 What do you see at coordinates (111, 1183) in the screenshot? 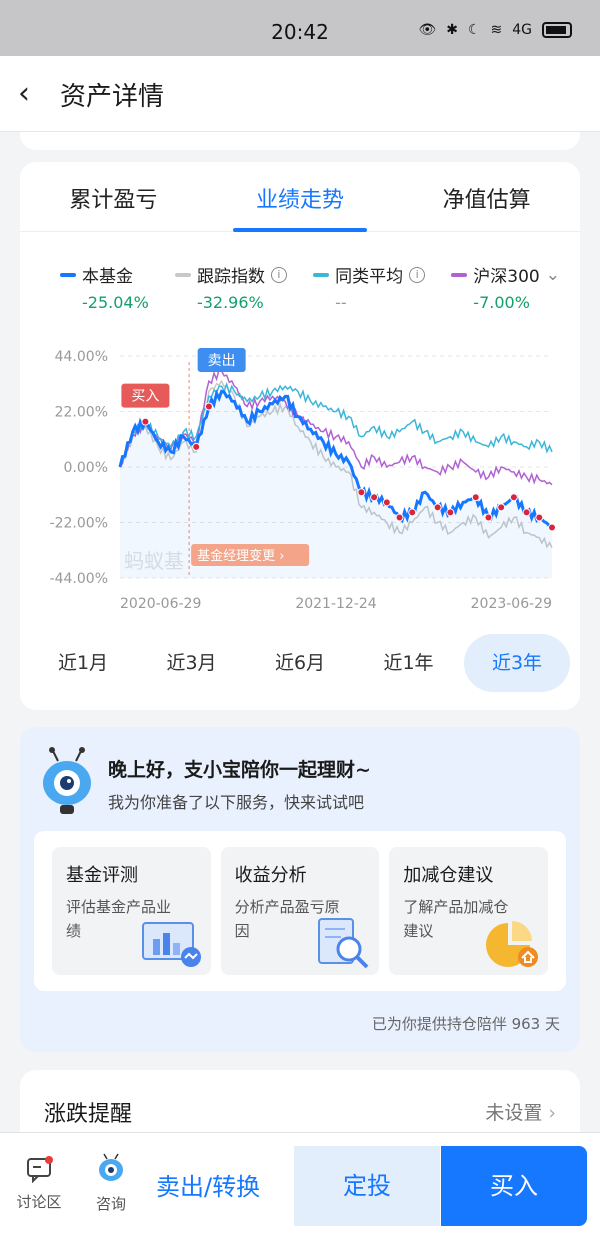
I see `consult-button: 咨询` at bounding box center [111, 1183].